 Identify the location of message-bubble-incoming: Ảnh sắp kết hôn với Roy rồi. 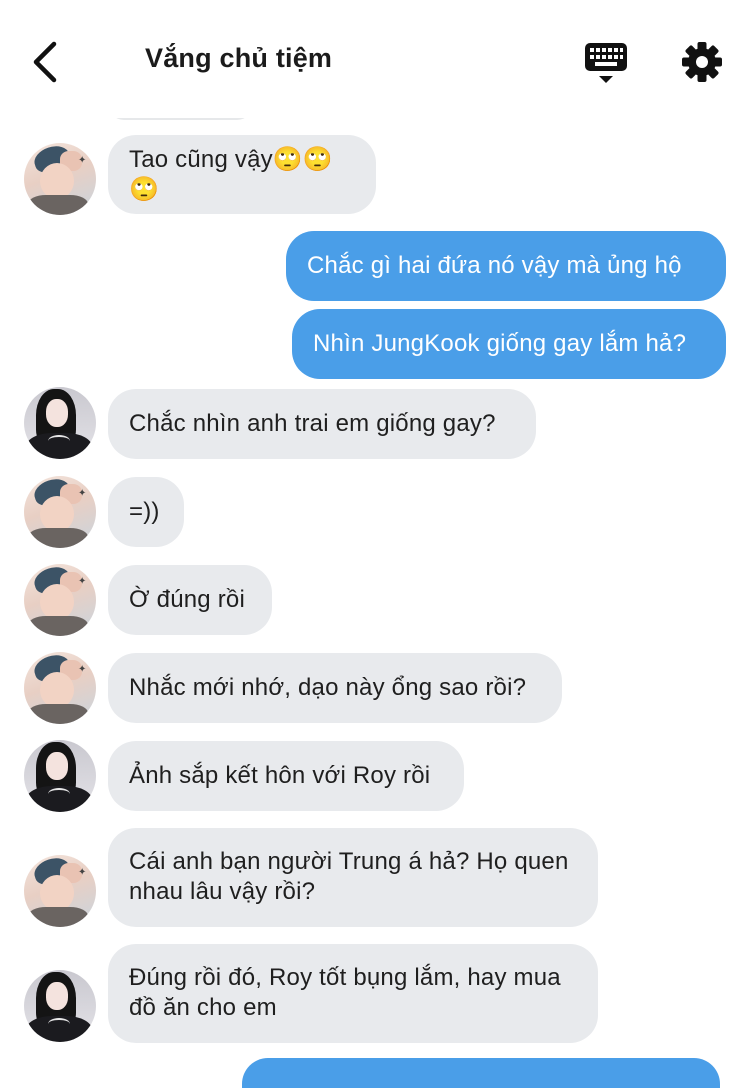
(286, 776).